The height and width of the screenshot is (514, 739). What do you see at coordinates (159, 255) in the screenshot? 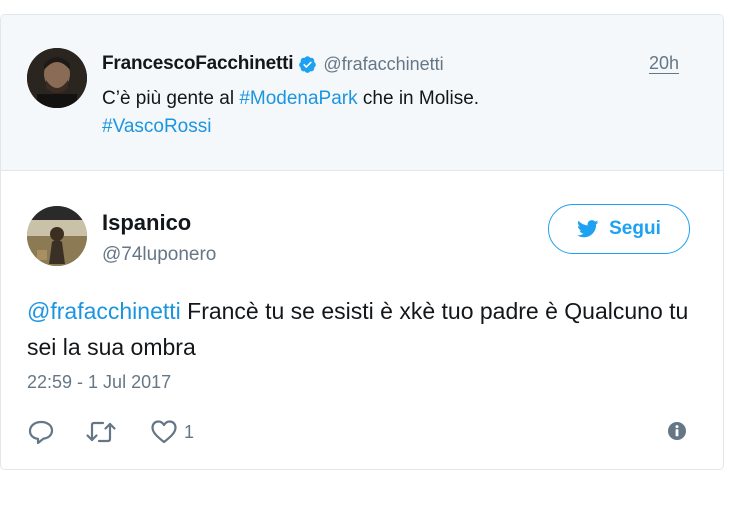
I see `author-handle: @74luponero` at bounding box center [159, 255].